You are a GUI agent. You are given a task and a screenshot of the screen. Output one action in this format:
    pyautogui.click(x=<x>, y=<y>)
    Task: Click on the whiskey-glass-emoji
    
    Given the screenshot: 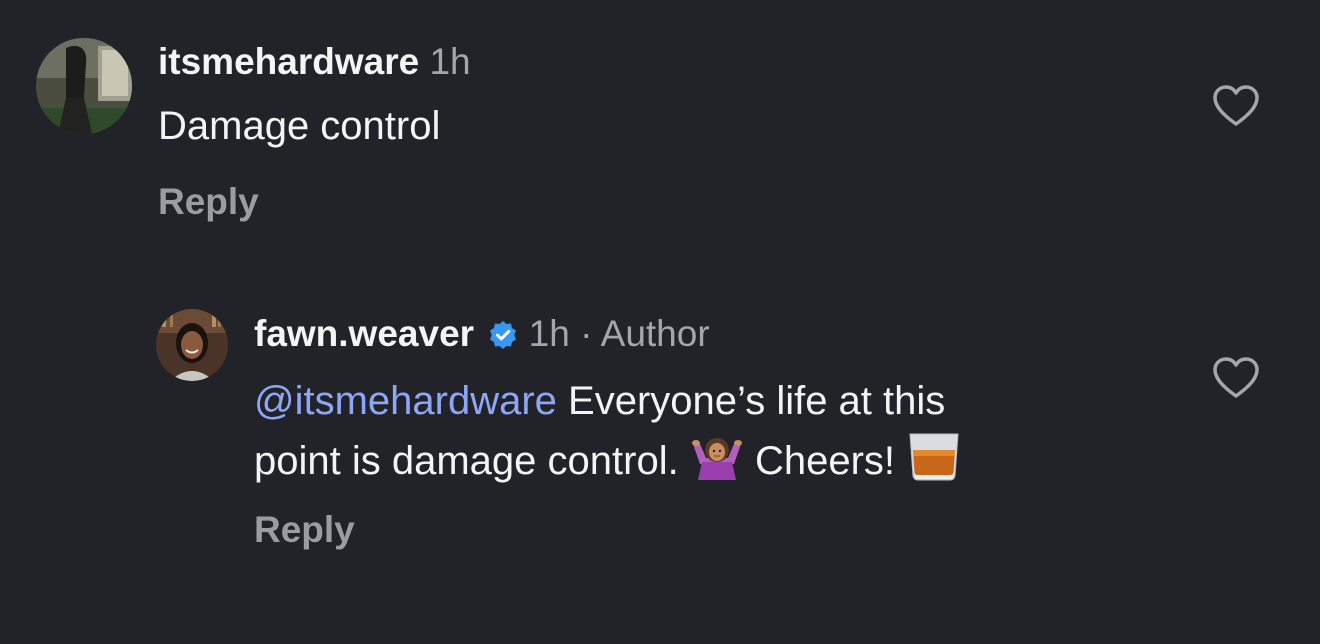 What is the action you would take?
    pyautogui.click(x=934, y=464)
    